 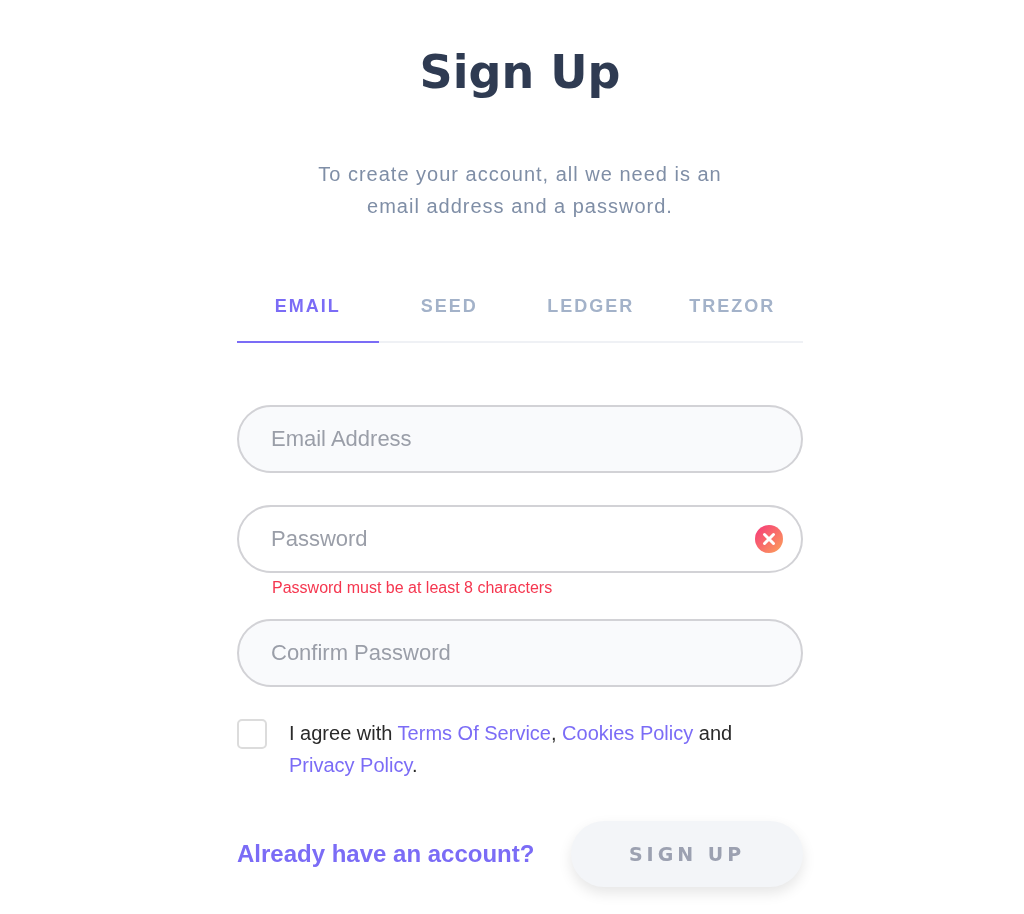 What do you see at coordinates (769, 539) in the screenshot?
I see `error-icon` at bounding box center [769, 539].